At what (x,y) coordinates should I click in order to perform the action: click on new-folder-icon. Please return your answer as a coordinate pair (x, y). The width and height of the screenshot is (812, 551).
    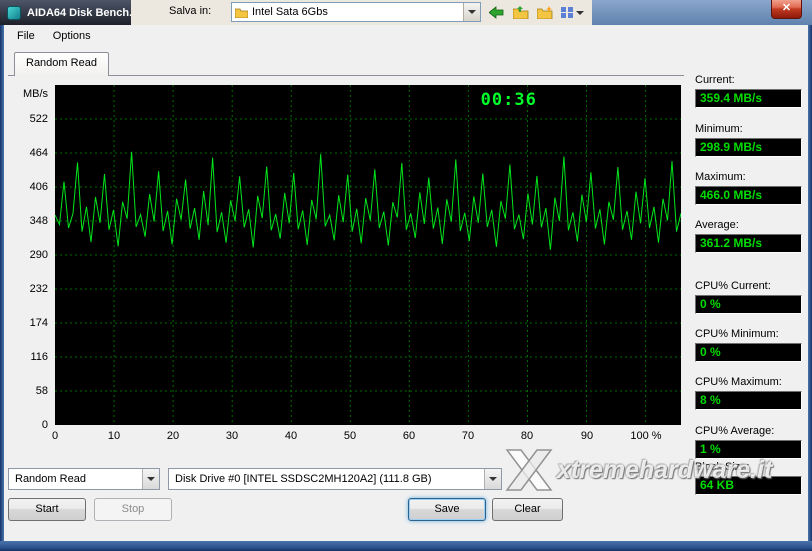
    Looking at the image, I should click on (544, 12).